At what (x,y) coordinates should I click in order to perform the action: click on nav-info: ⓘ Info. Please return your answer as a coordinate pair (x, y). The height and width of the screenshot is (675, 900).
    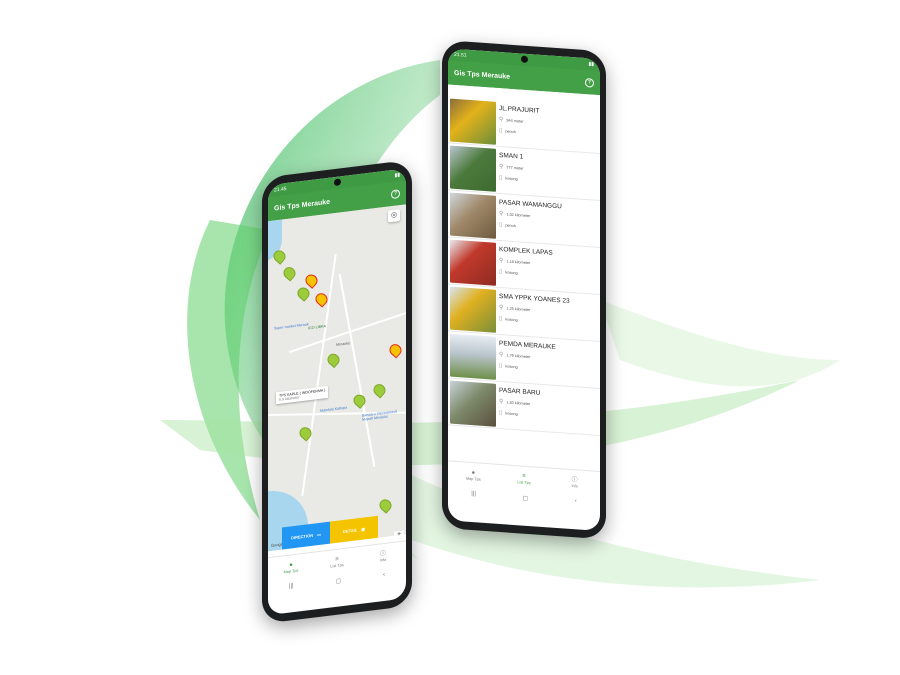
    Looking at the image, I should click on (574, 483).